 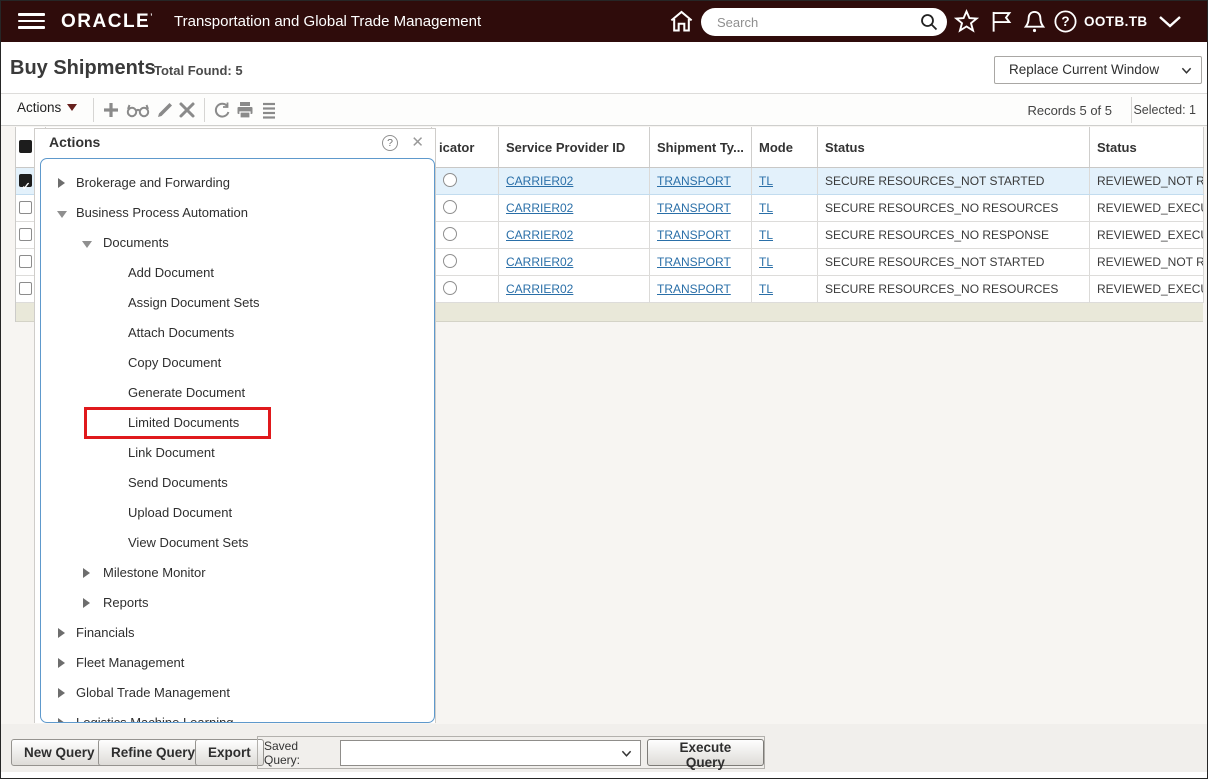 What do you see at coordinates (237, 183) in the screenshot?
I see `tree-item-brokerage-and-forwarding: Brokerage and Forwarding` at bounding box center [237, 183].